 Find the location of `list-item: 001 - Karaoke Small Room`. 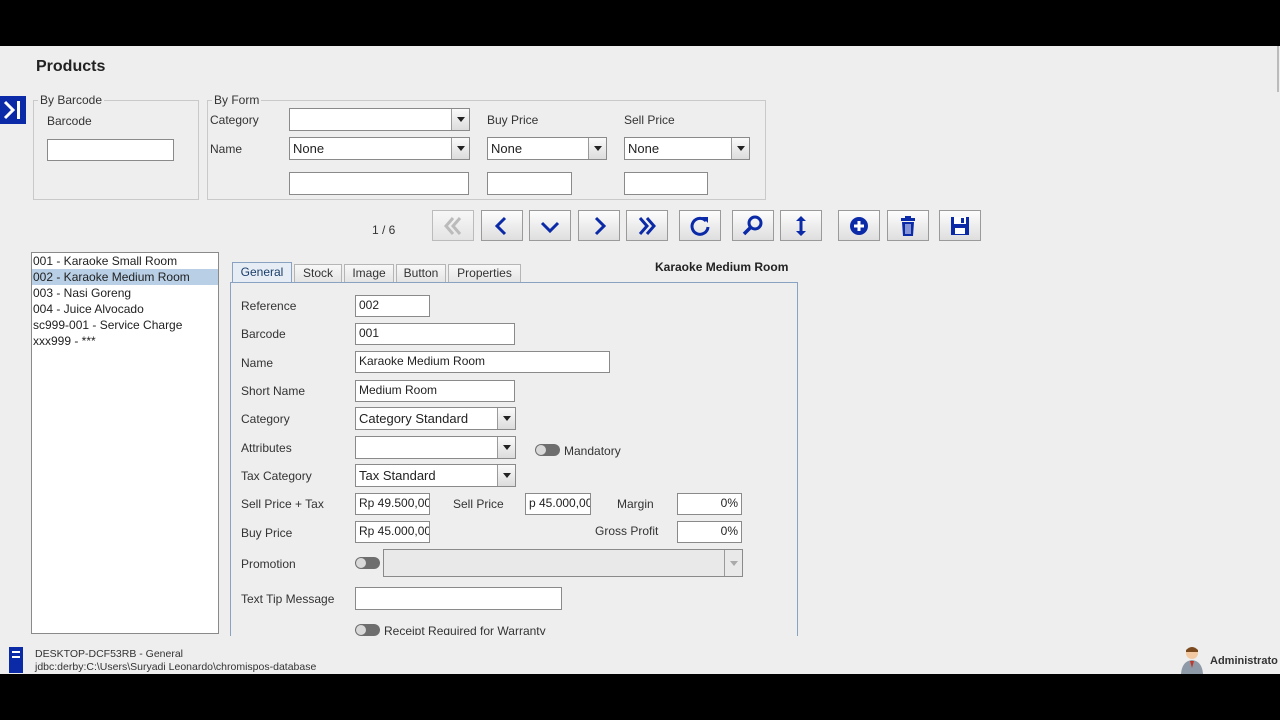

list-item: 001 - Karaoke Small Room is located at coordinates (125, 261).